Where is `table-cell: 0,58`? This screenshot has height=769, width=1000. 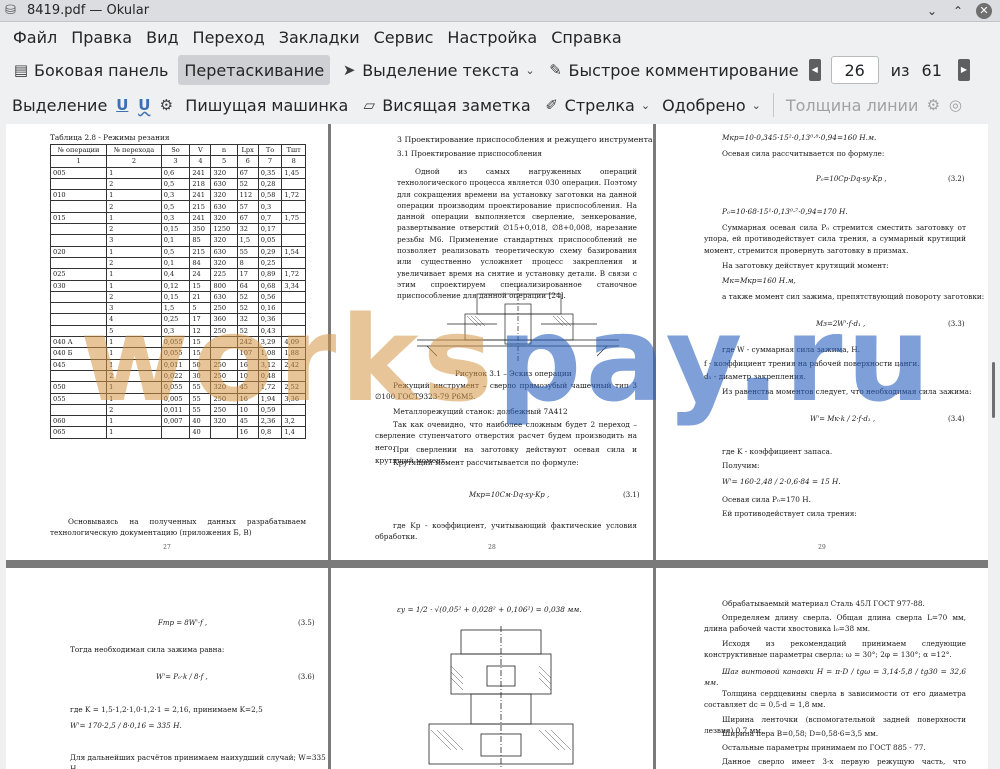
table-cell: 0,58 is located at coordinates (270, 195).